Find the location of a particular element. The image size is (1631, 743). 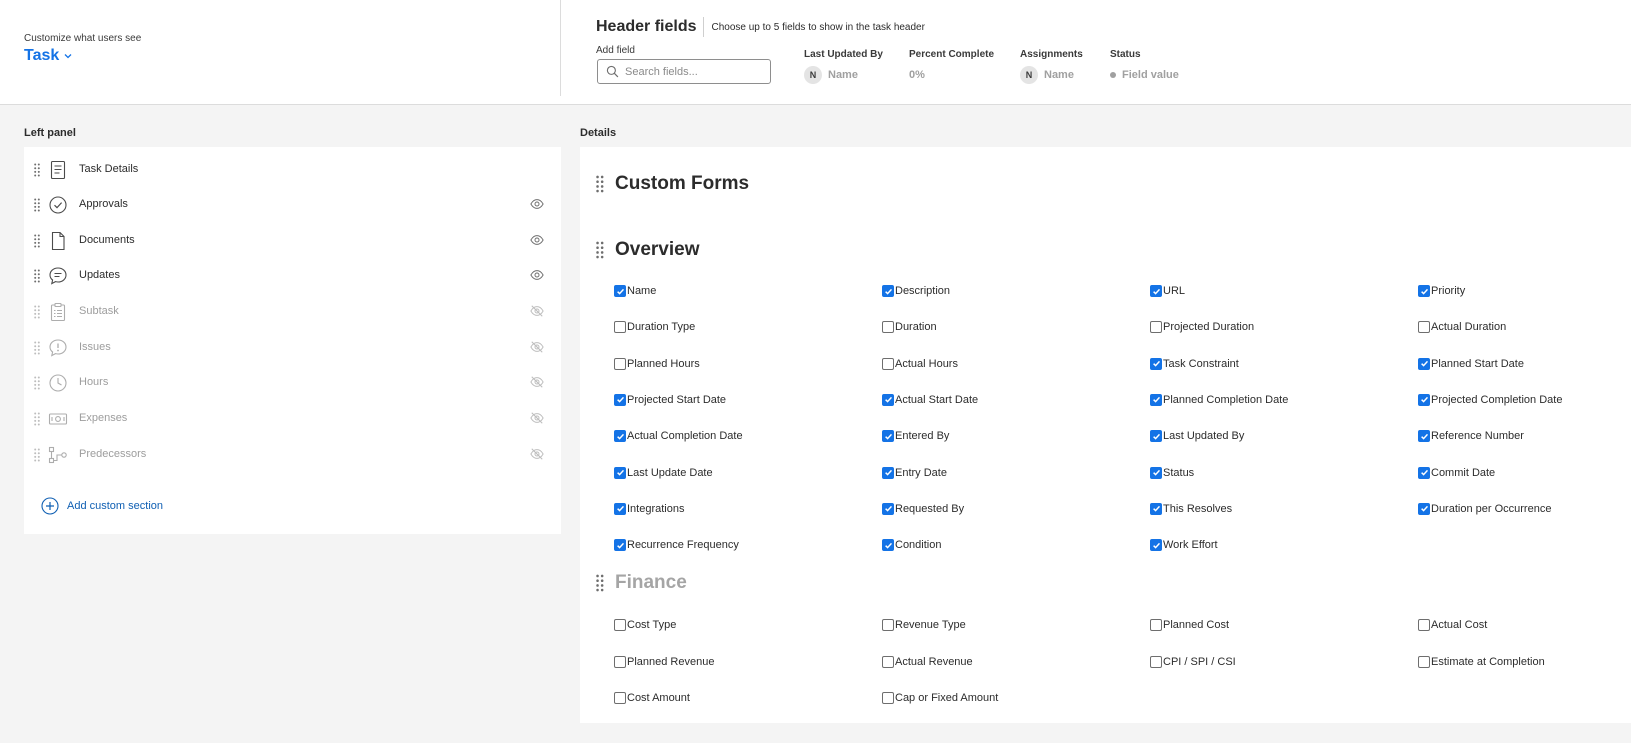

header-field-percent-complete: Percent Complete 0% is located at coordinates (951, 65).